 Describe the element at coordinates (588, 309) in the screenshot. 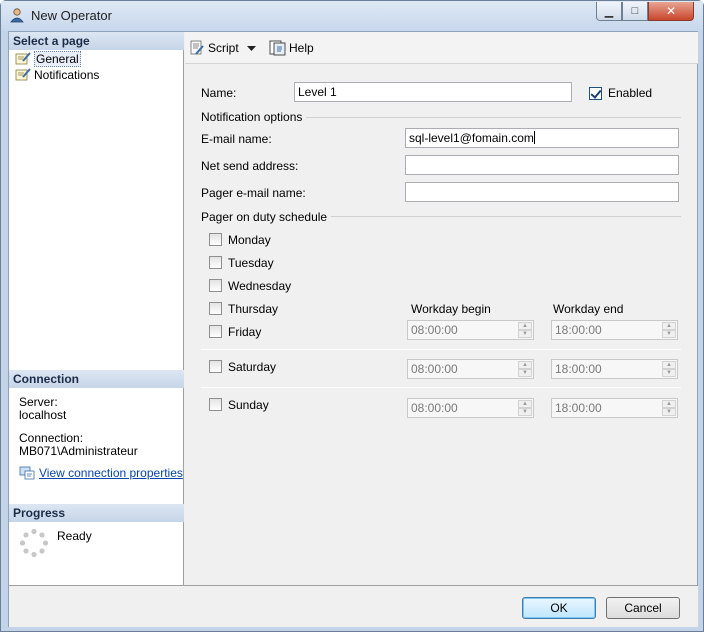

I see `workday-end-label: Workday end` at that location.